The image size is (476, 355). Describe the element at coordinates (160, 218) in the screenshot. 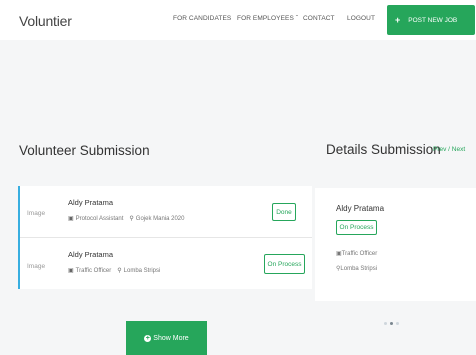

I see `event-name: Gojek Mania 2020` at that location.